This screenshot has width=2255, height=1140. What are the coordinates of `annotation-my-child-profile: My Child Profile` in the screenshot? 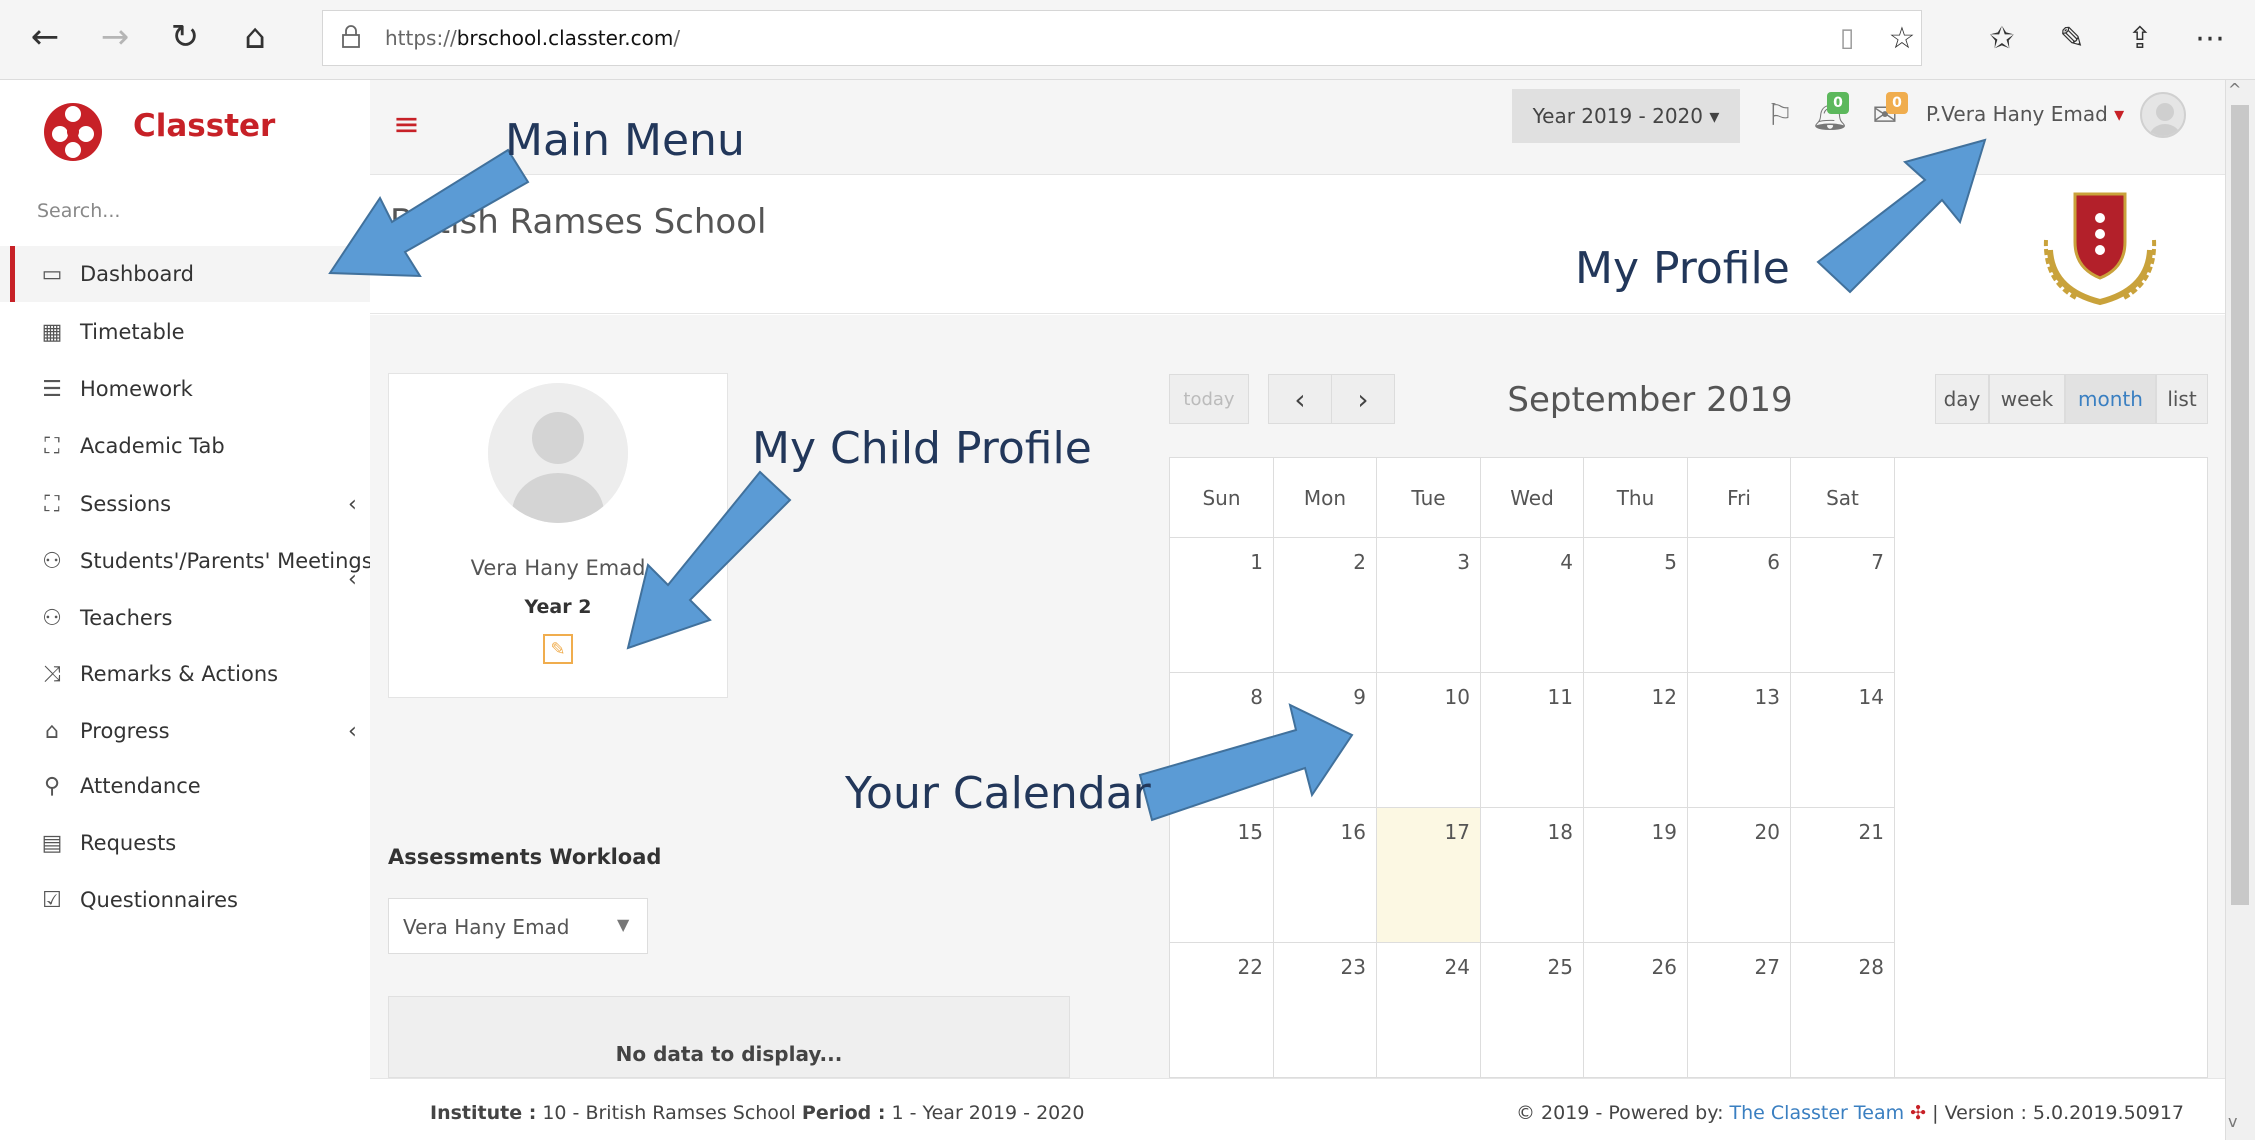 It's located at (922, 448).